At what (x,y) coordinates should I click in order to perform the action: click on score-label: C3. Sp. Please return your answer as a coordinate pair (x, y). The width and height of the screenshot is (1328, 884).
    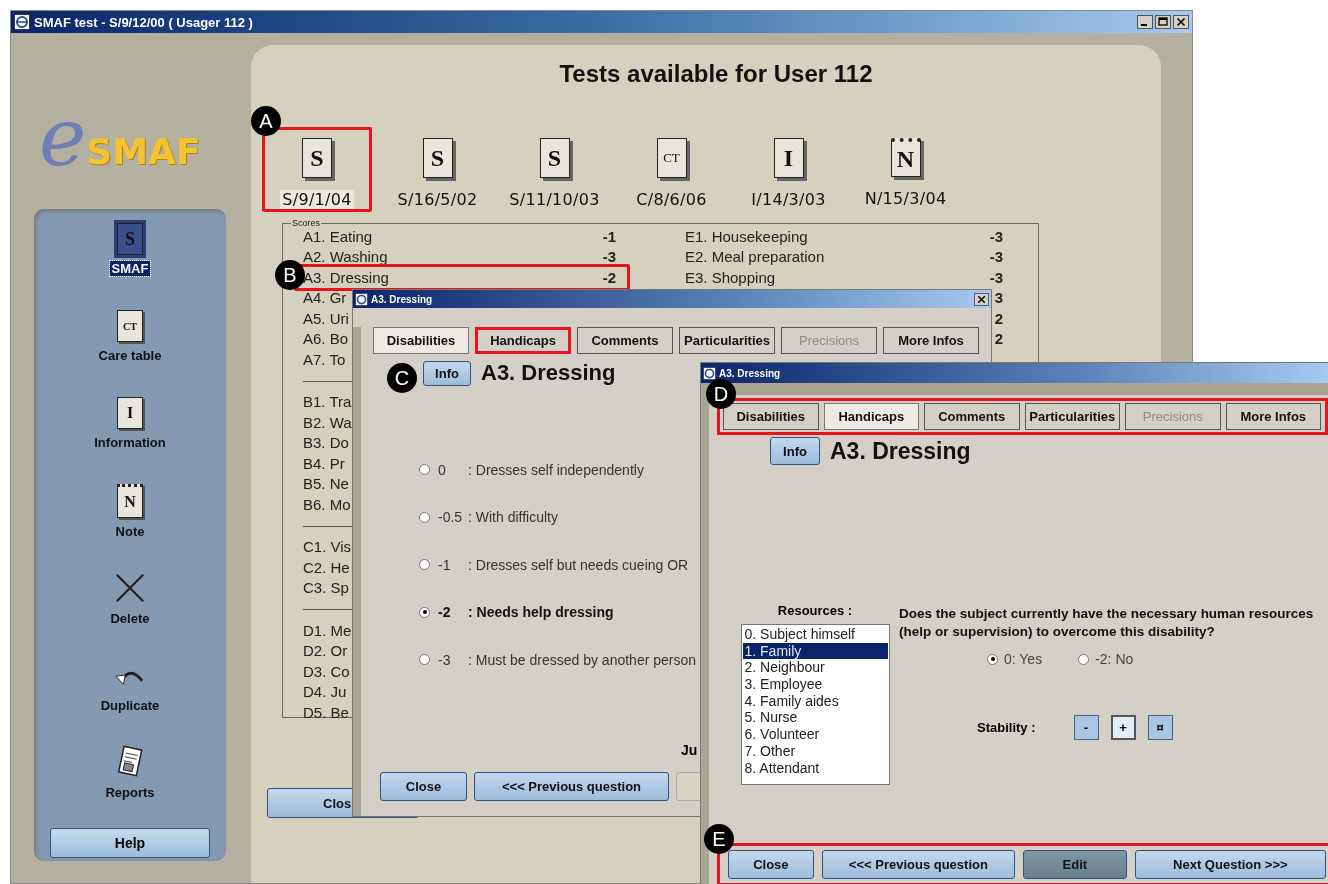
    Looking at the image, I should click on (326, 588).